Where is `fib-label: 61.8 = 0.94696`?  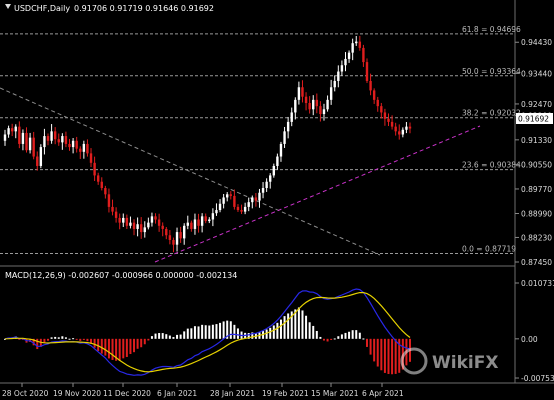 fib-label: 61.8 = 0.94696 is located at coordinates (491, 29).